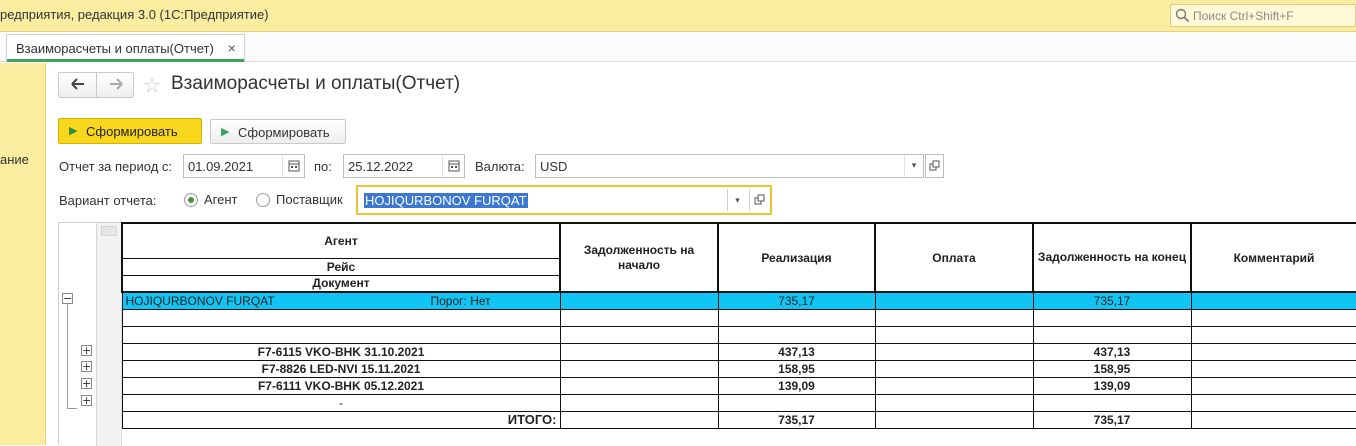 The width and height of the screenshot is (1356, 446). I want to click on flight-sales: 158,95, so click(796, 368).